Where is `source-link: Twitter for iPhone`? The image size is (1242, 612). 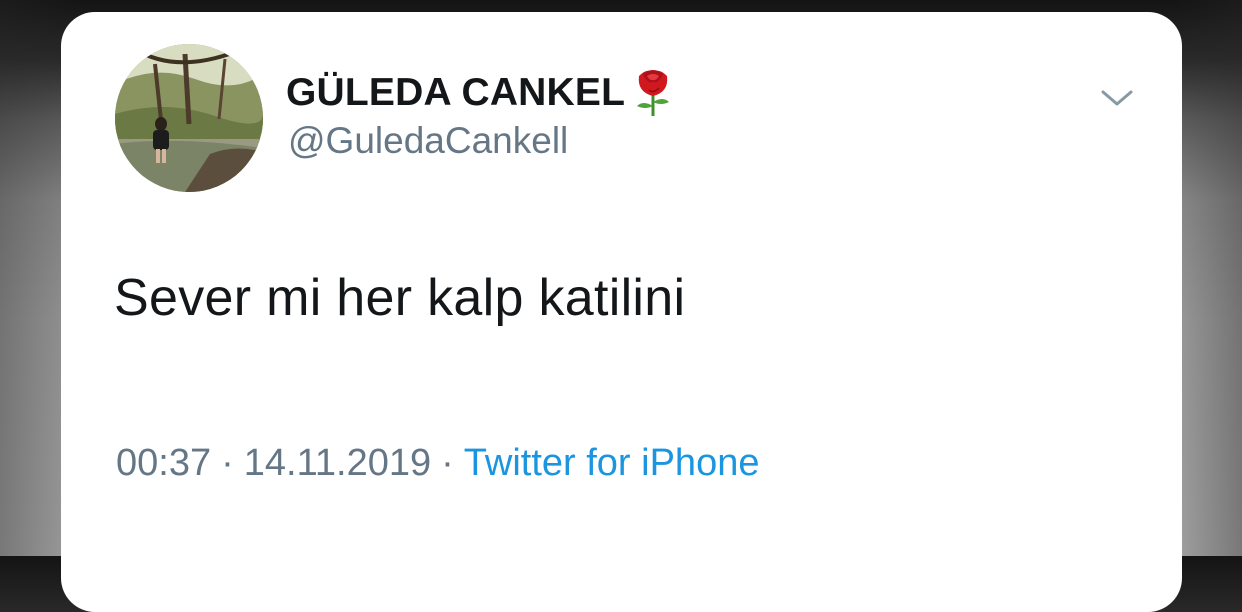
source-link: Twitter for iPhone is located at coordinates (612, 463).